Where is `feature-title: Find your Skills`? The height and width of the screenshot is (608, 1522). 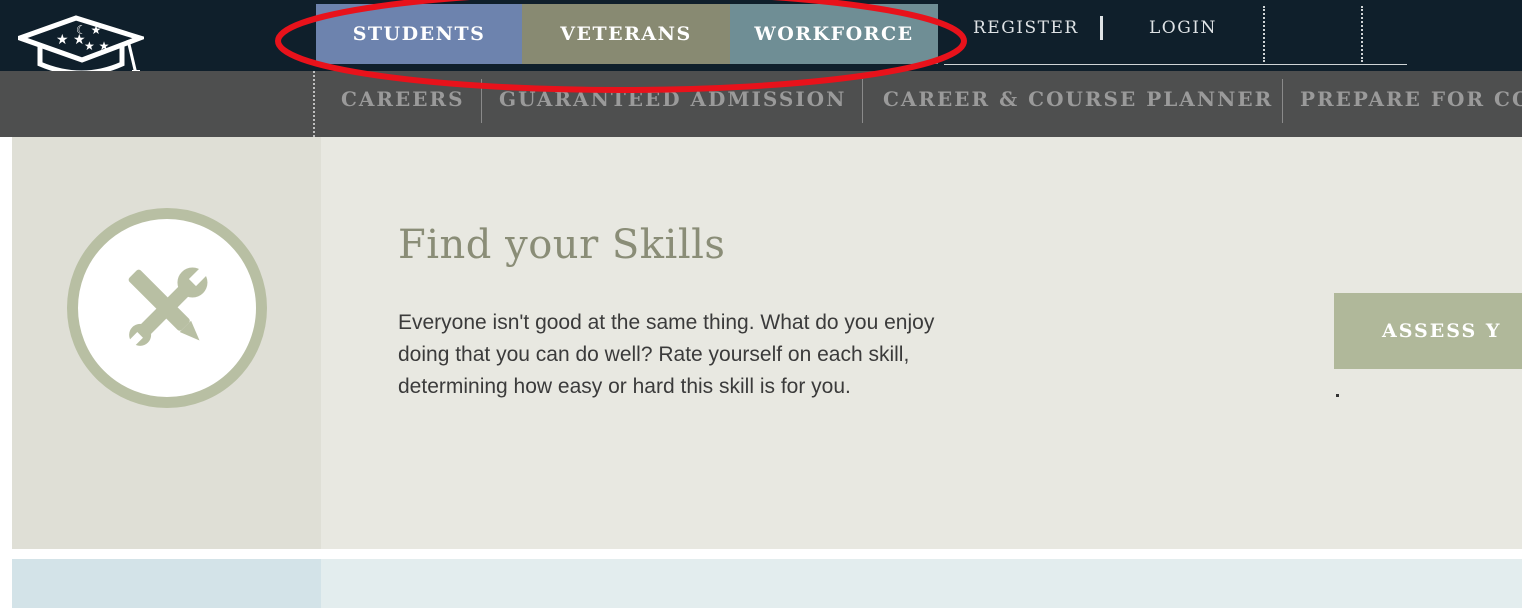 feature-title: Find your Skills is located at coordinates (562, 245).